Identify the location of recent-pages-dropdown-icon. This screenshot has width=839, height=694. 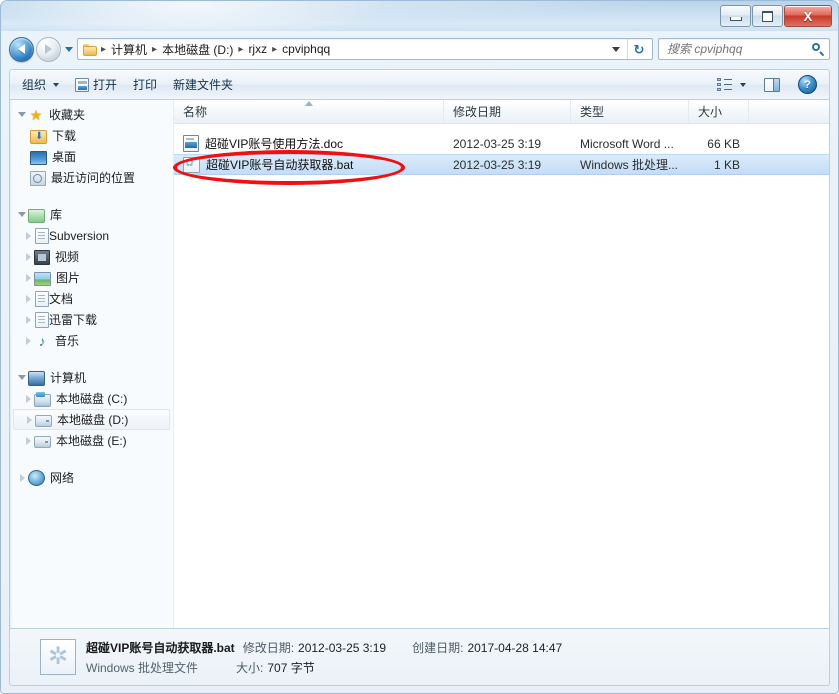
(69, 49).